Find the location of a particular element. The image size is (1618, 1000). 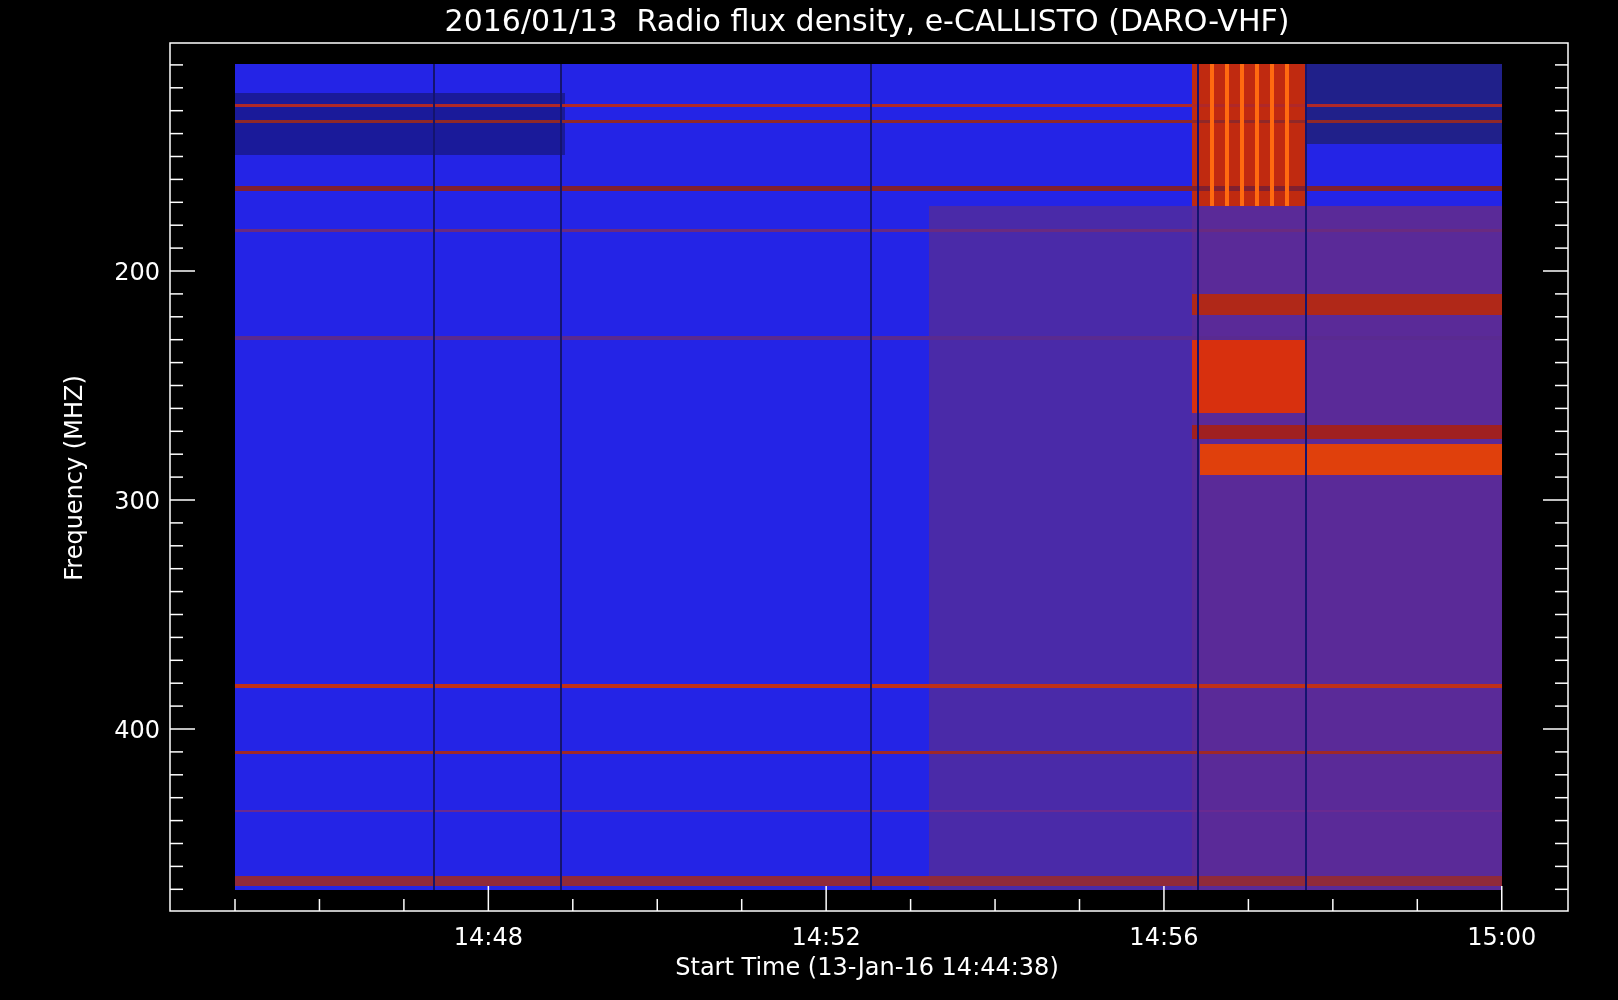

x-tick-label: 14:48 is located at coordinates (488, 937).